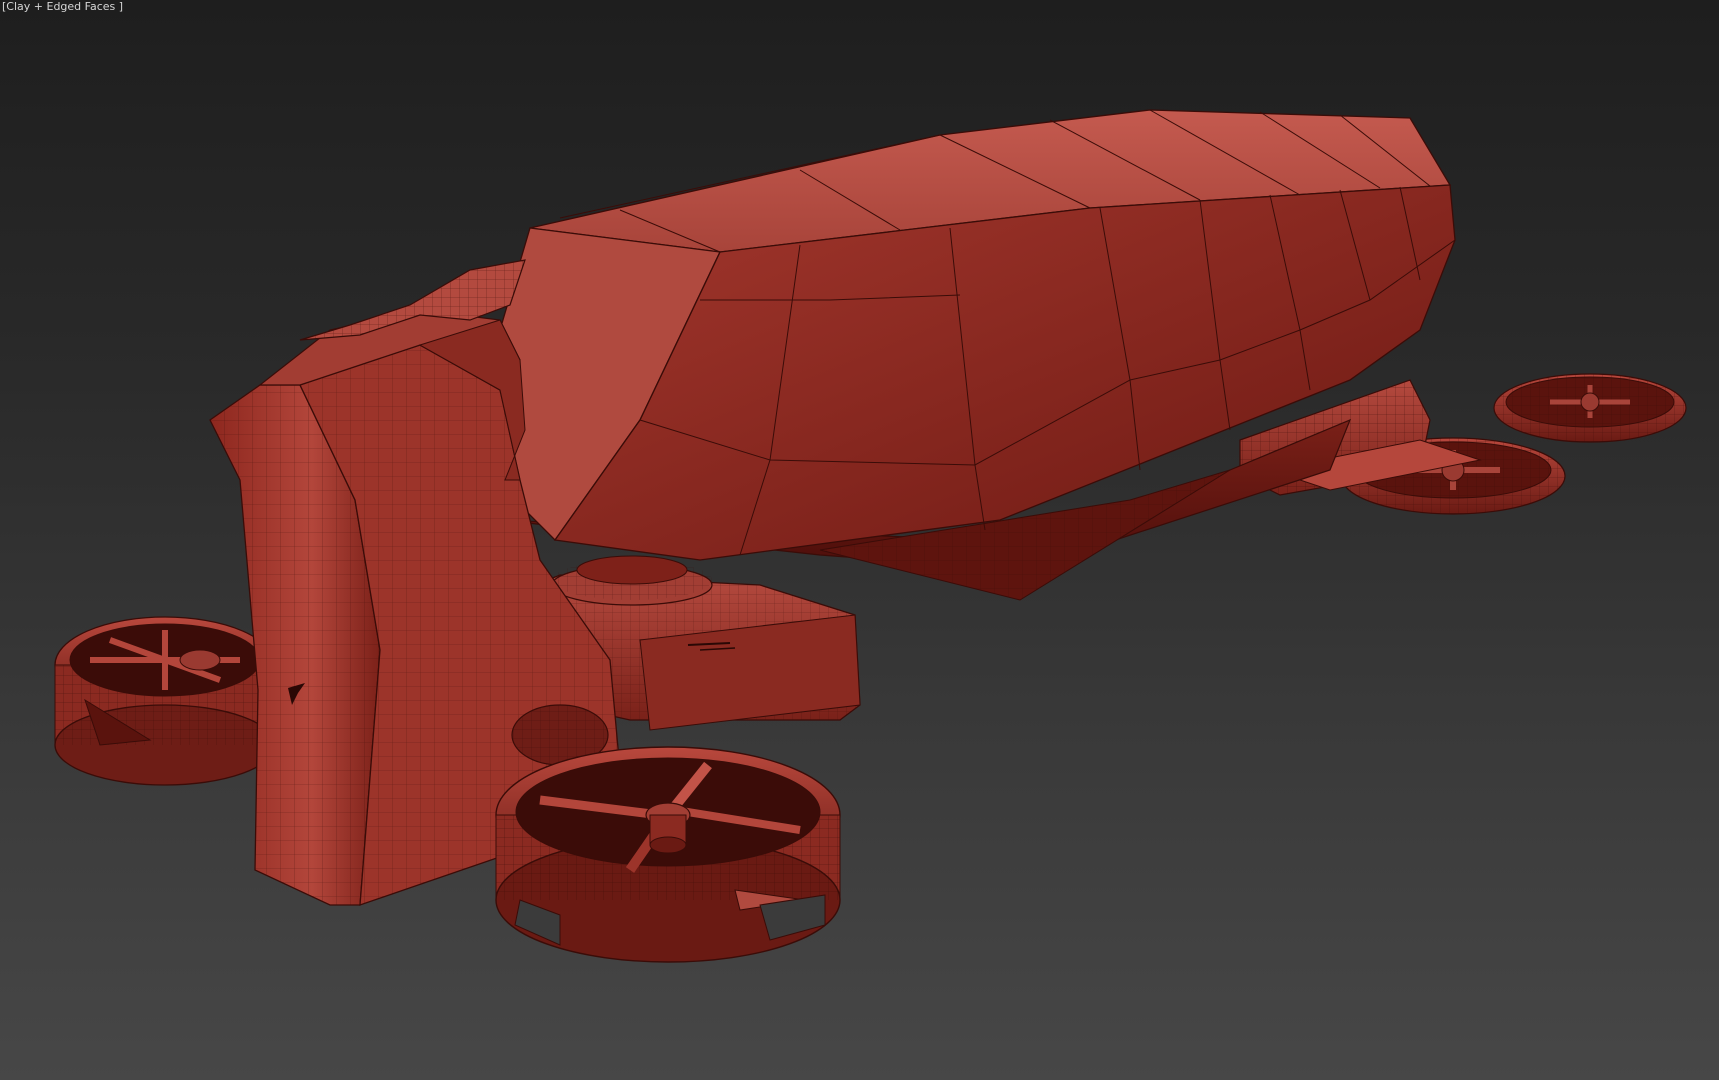  I want to click on rotor-front-right, so click(668, 854).